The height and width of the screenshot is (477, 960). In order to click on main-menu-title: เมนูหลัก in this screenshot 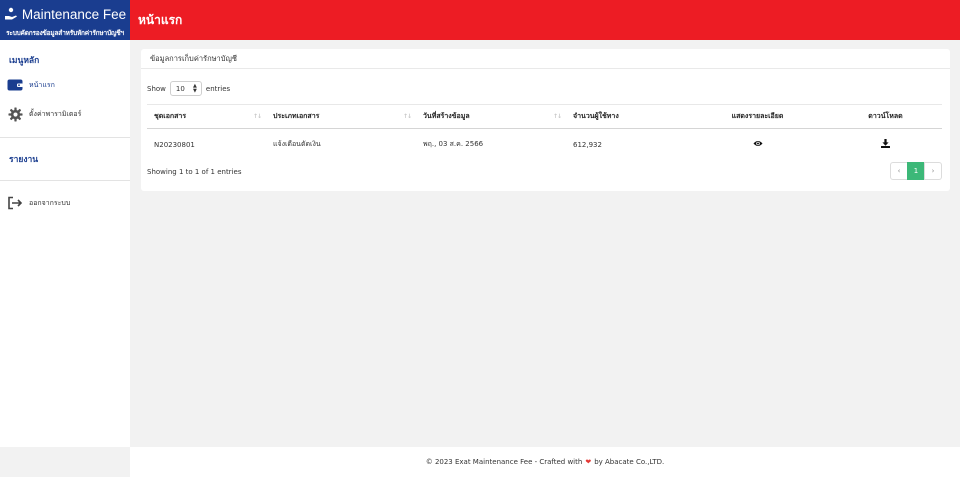, I will do `click(24, 61)`.